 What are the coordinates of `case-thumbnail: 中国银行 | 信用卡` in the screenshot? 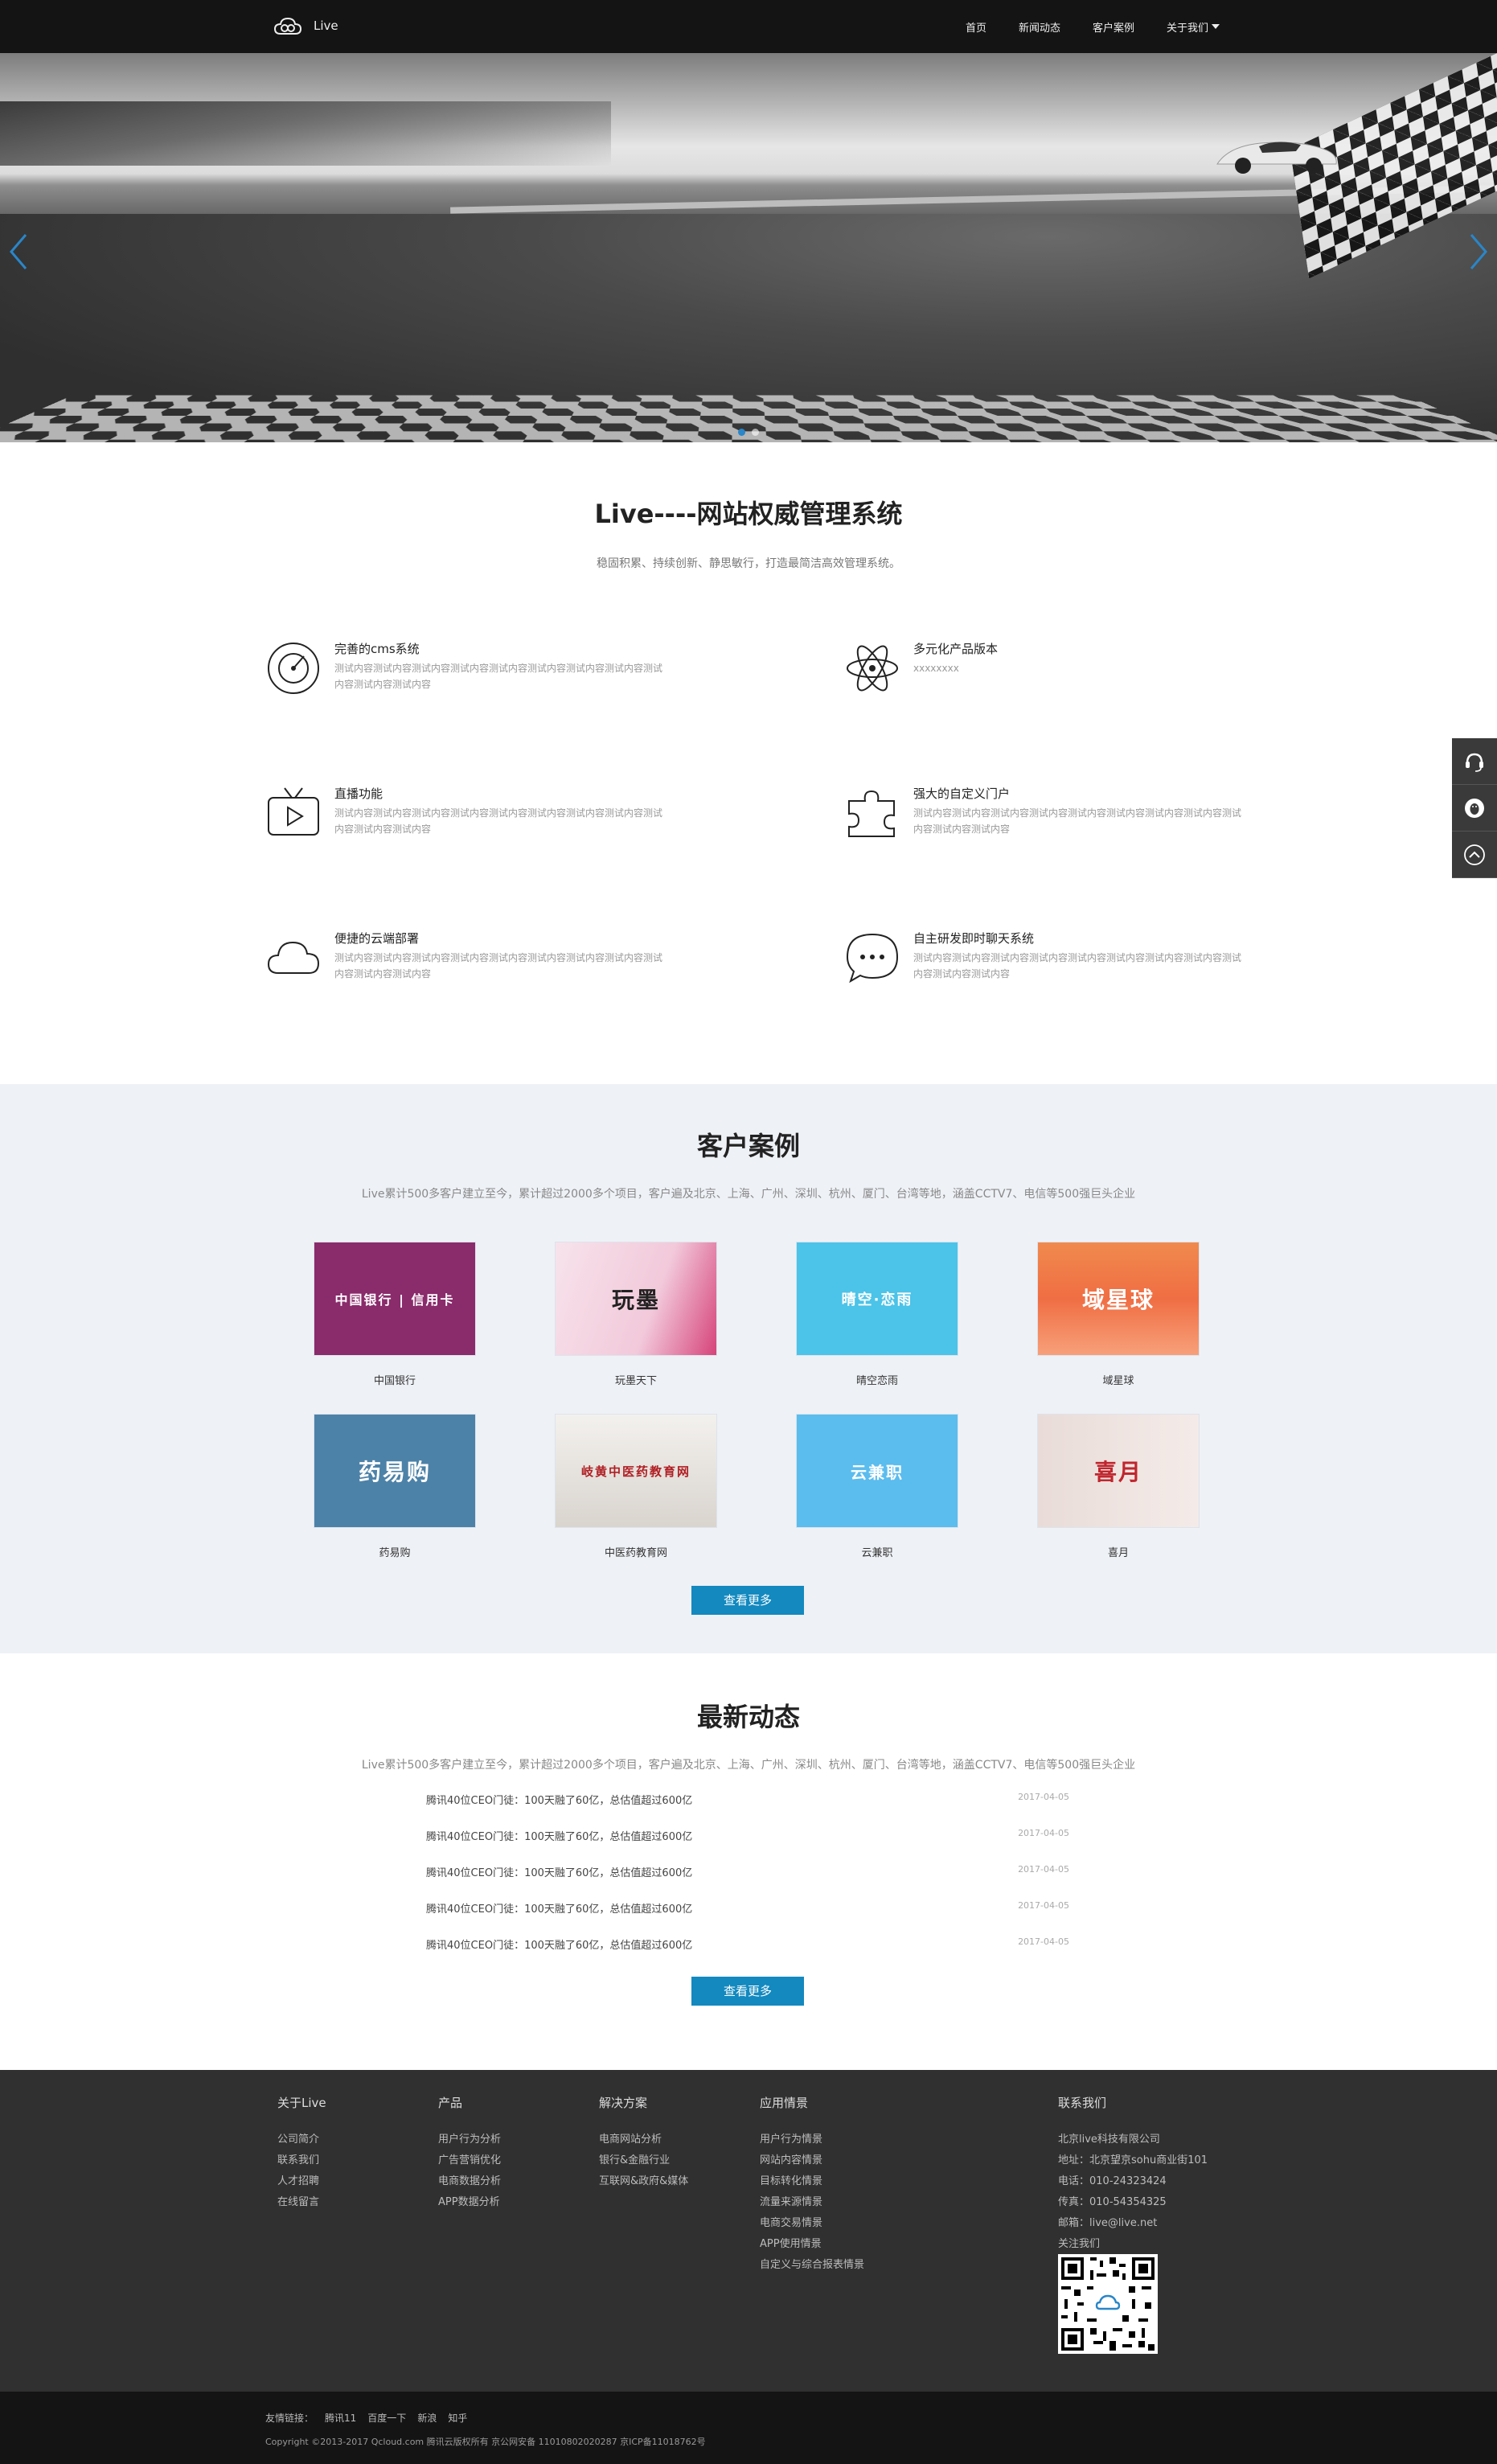 It's located at (395, 1299).